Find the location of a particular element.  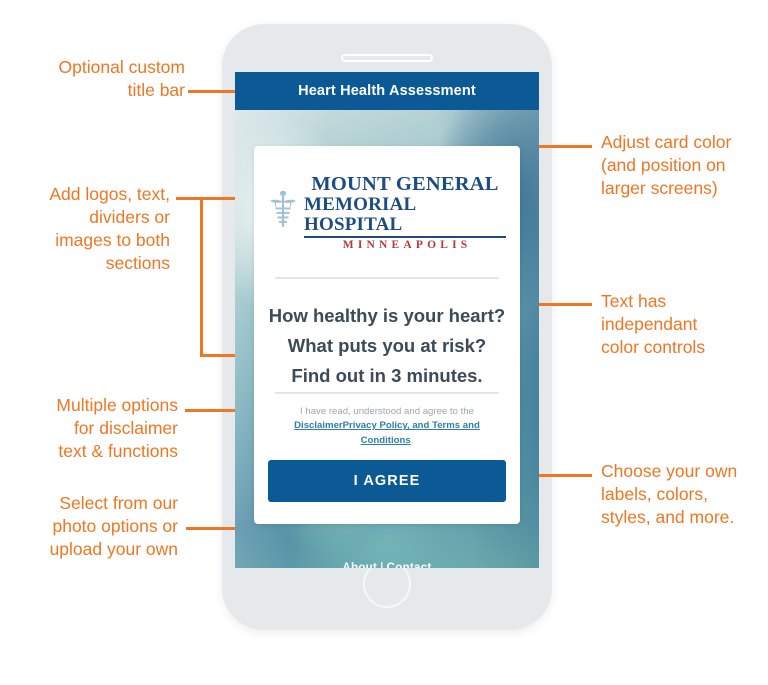

agree-button: I AGREE is located at coordinates (387, 481).